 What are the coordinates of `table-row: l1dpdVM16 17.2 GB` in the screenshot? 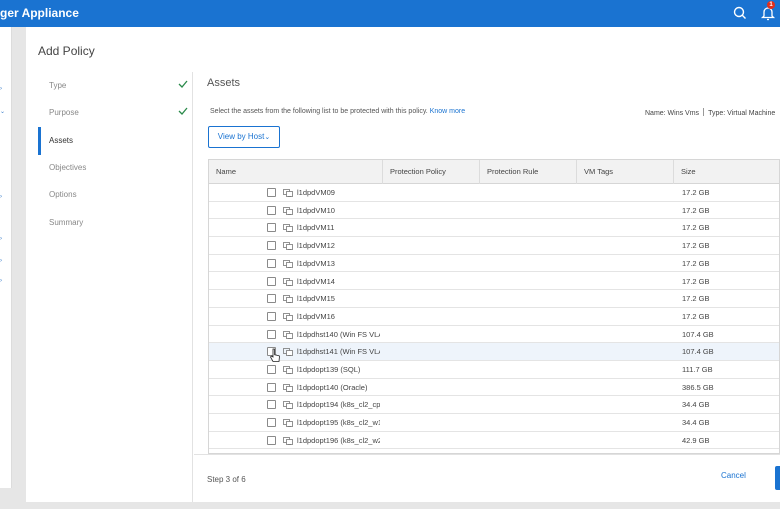 It's located at (494, 317).